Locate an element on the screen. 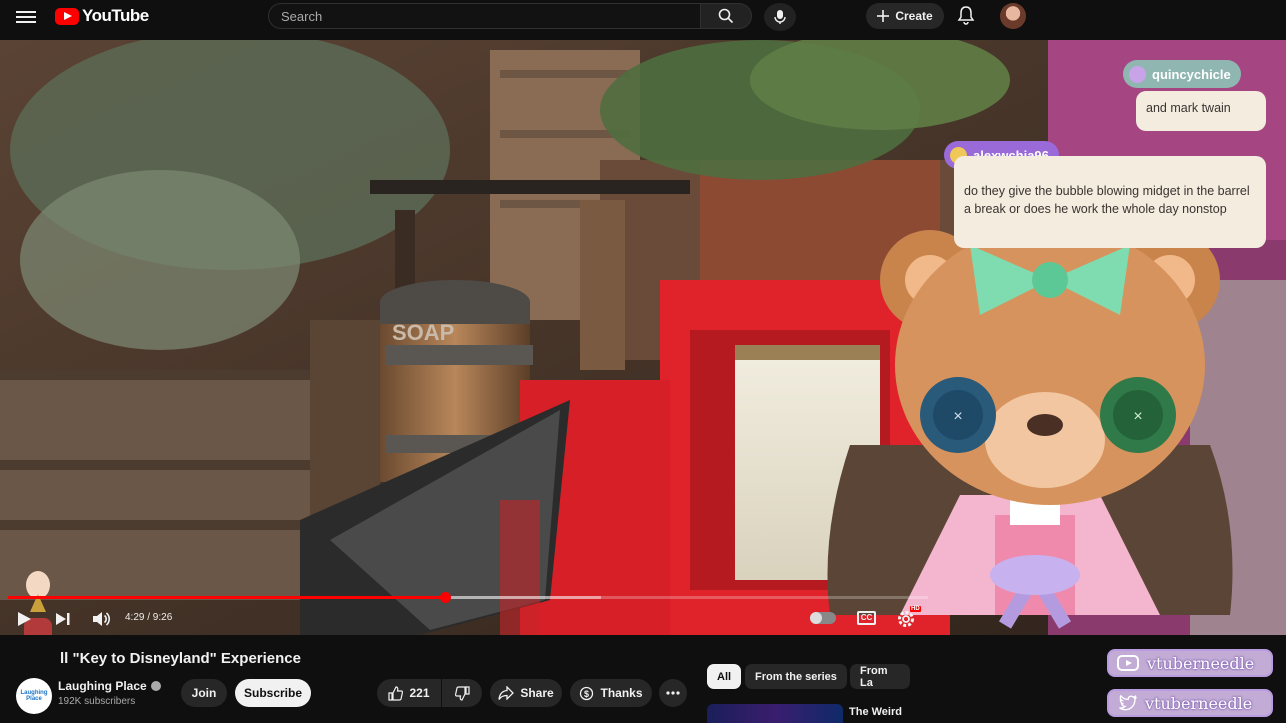  channel-avatar-text: Laughing Place is located at coordinates (34, 696).